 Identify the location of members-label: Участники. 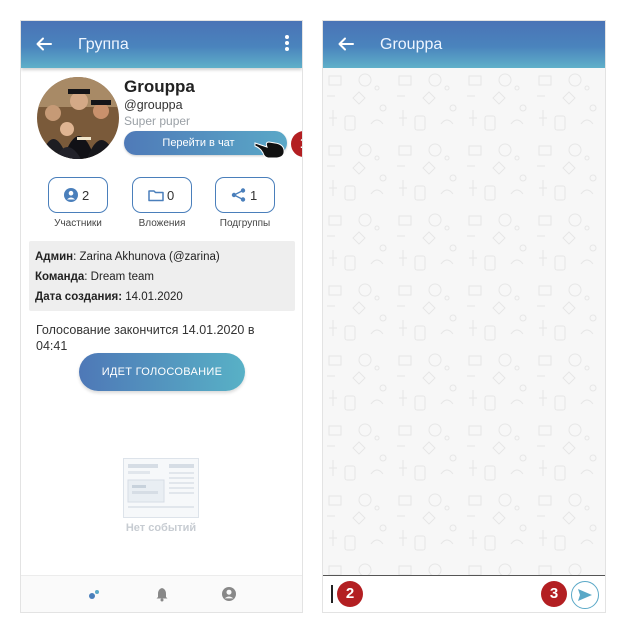
(78, 223).